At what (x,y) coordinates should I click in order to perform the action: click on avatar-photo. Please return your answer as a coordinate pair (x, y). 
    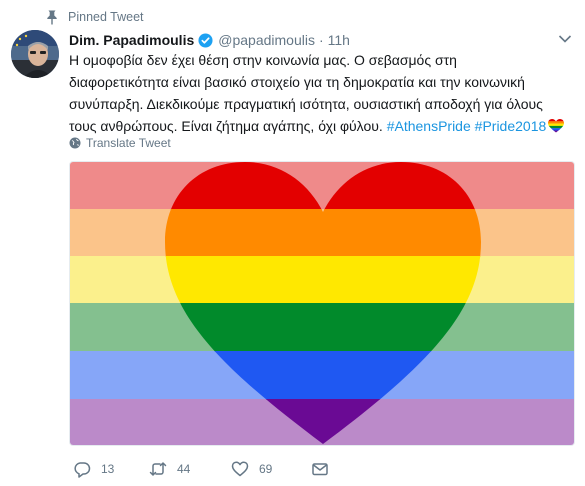
    Looking at the image, I should click on (35, 54).